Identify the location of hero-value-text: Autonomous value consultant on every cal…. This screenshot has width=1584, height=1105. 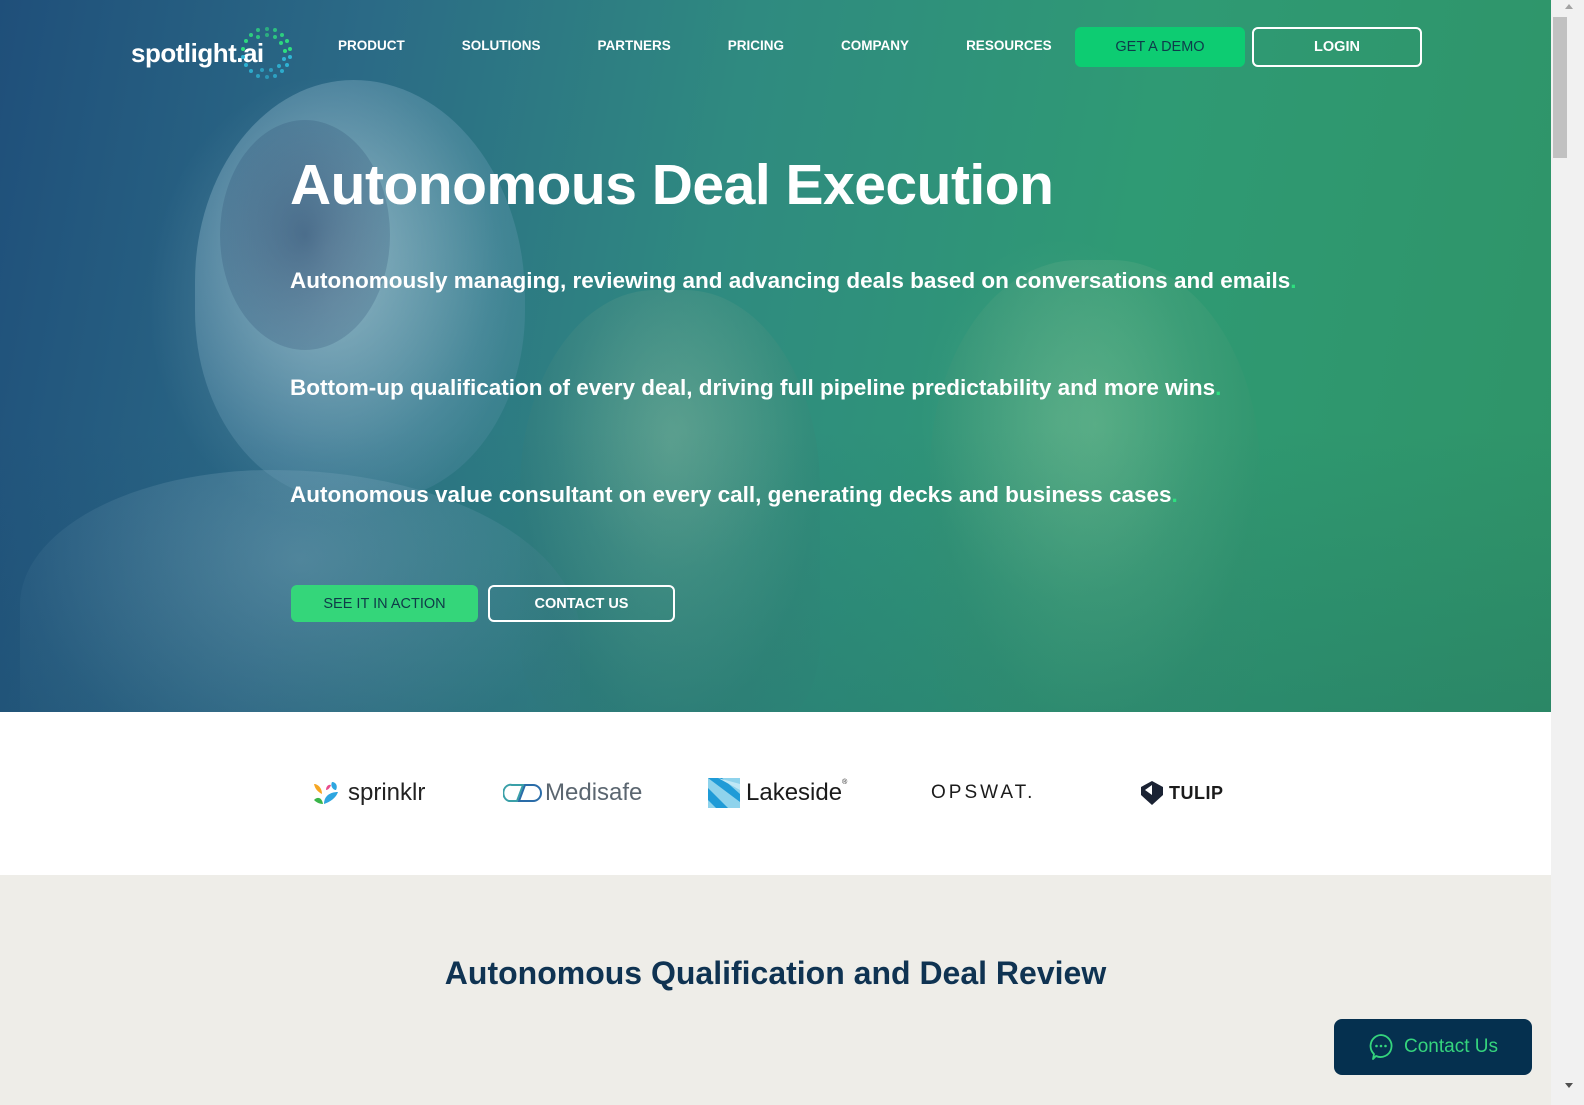
(731, 494).